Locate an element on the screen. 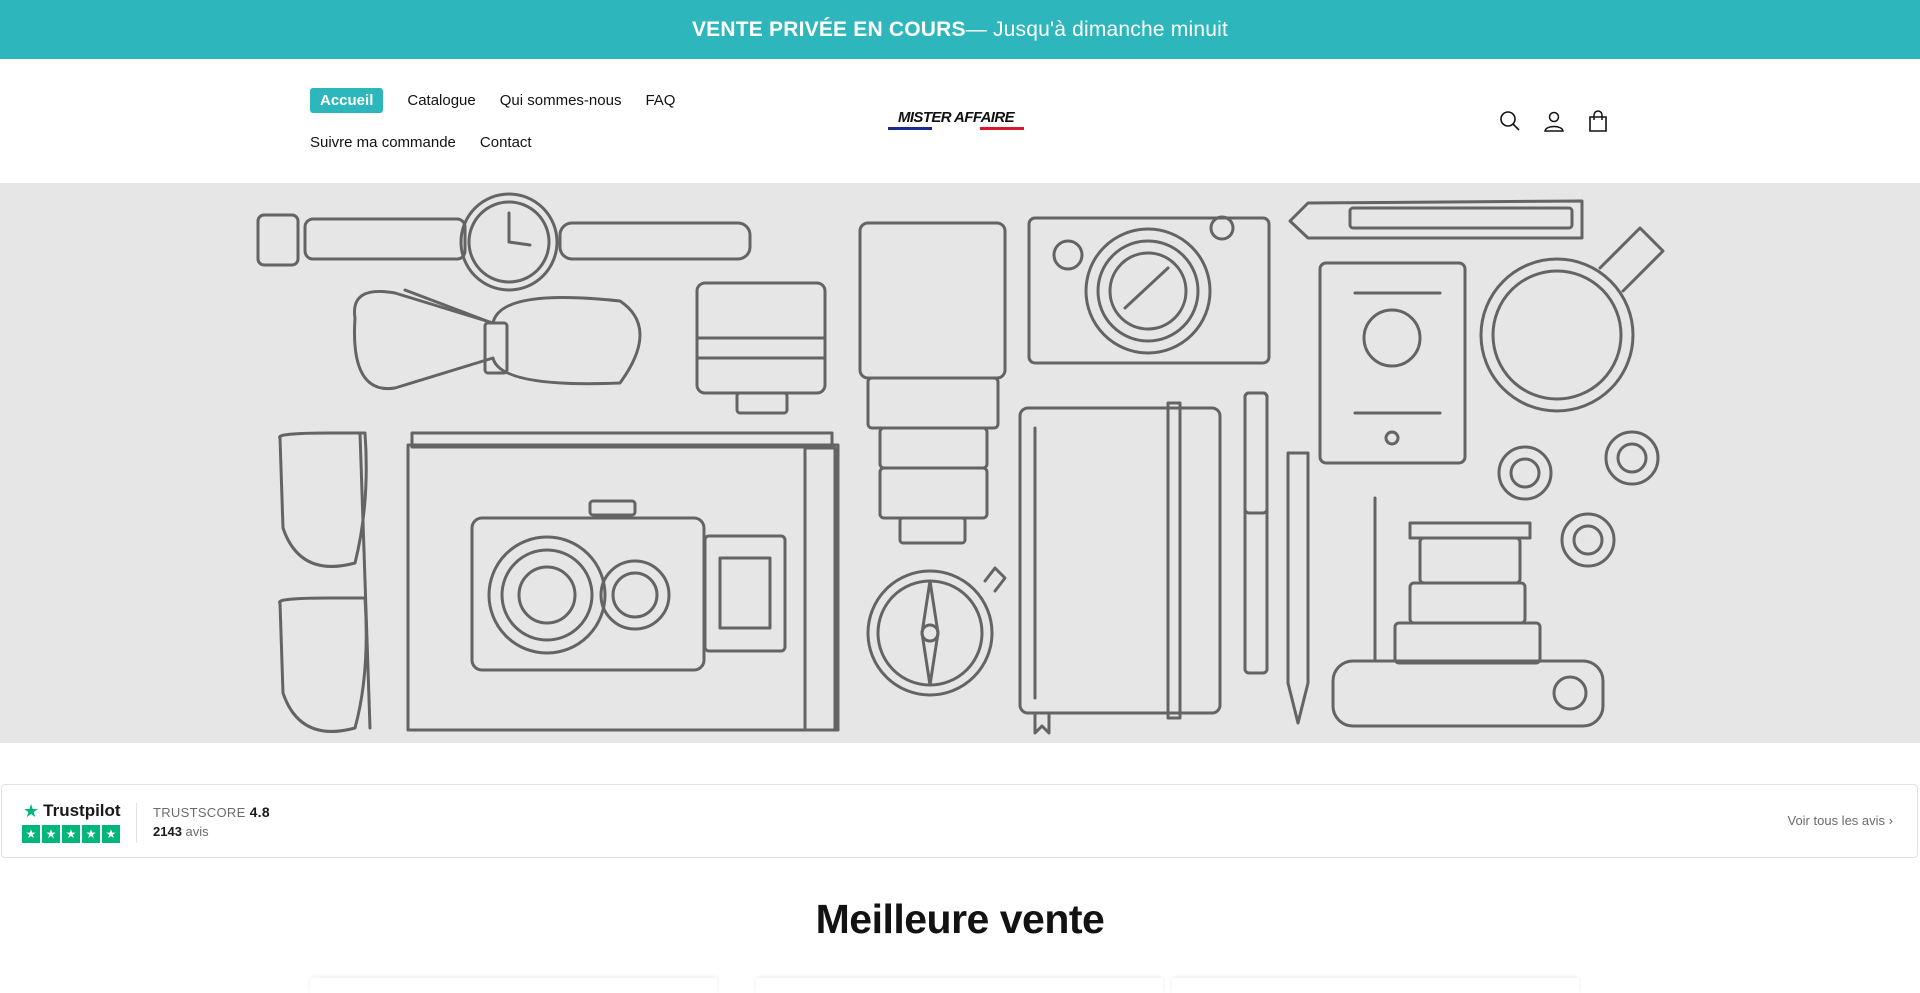 The height and width of the screenshot is (993, 1920). section-title: Meilleure vente is located at coordinates (960, 919).